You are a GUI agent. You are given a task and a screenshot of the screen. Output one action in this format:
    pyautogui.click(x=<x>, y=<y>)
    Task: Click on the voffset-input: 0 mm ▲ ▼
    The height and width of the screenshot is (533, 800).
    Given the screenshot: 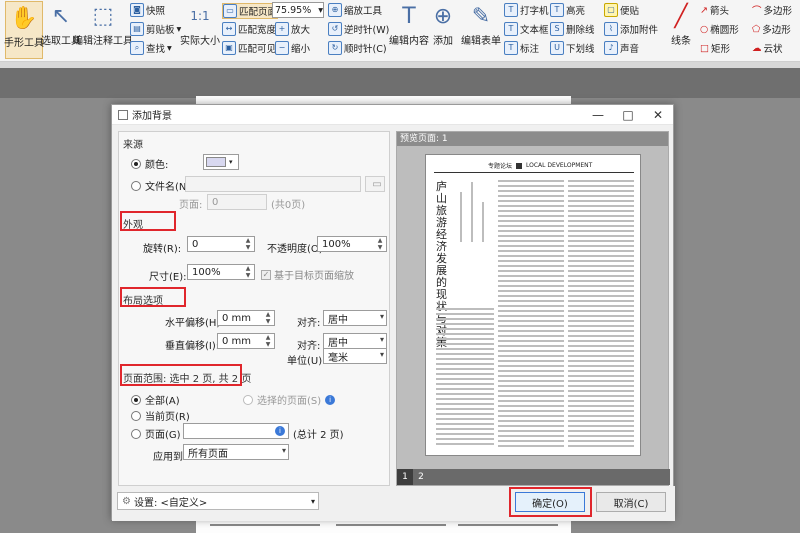 What is the action you would take?
    pyautogui.click(x=246, y=341)
    